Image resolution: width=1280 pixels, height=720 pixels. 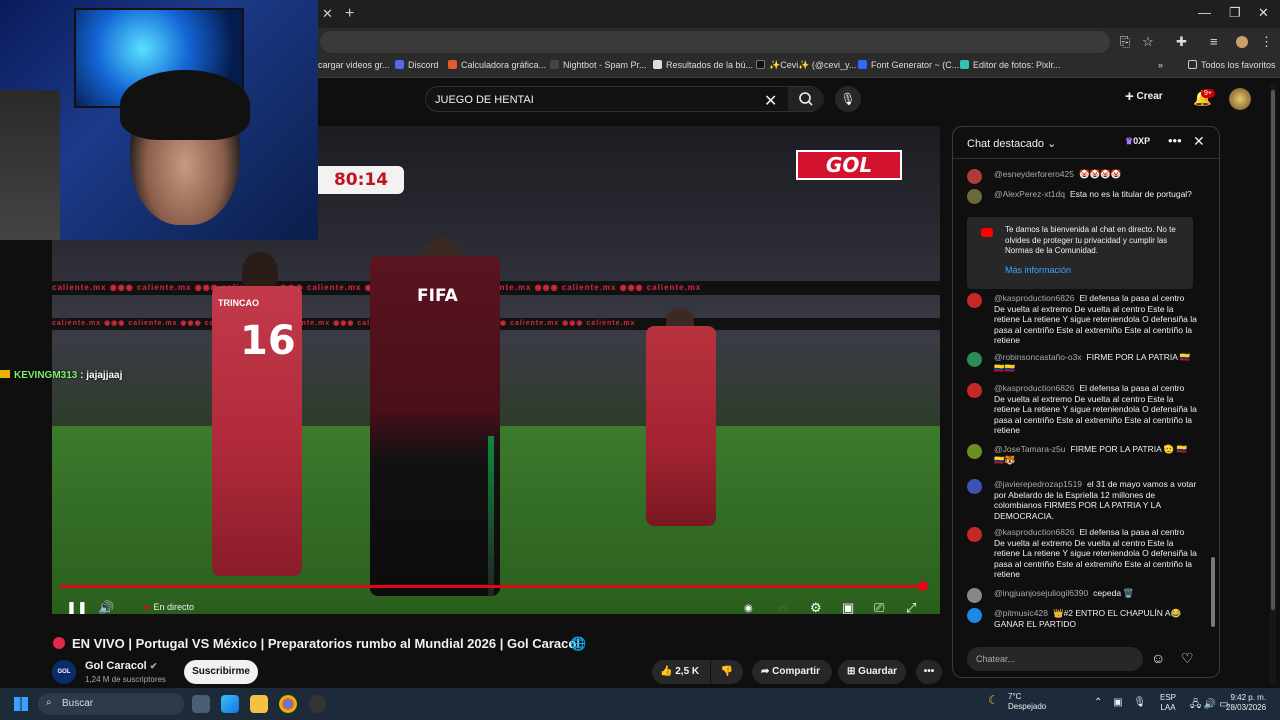 I want to click on tray-app-icon: ▣, so click(x=1117, y=702).